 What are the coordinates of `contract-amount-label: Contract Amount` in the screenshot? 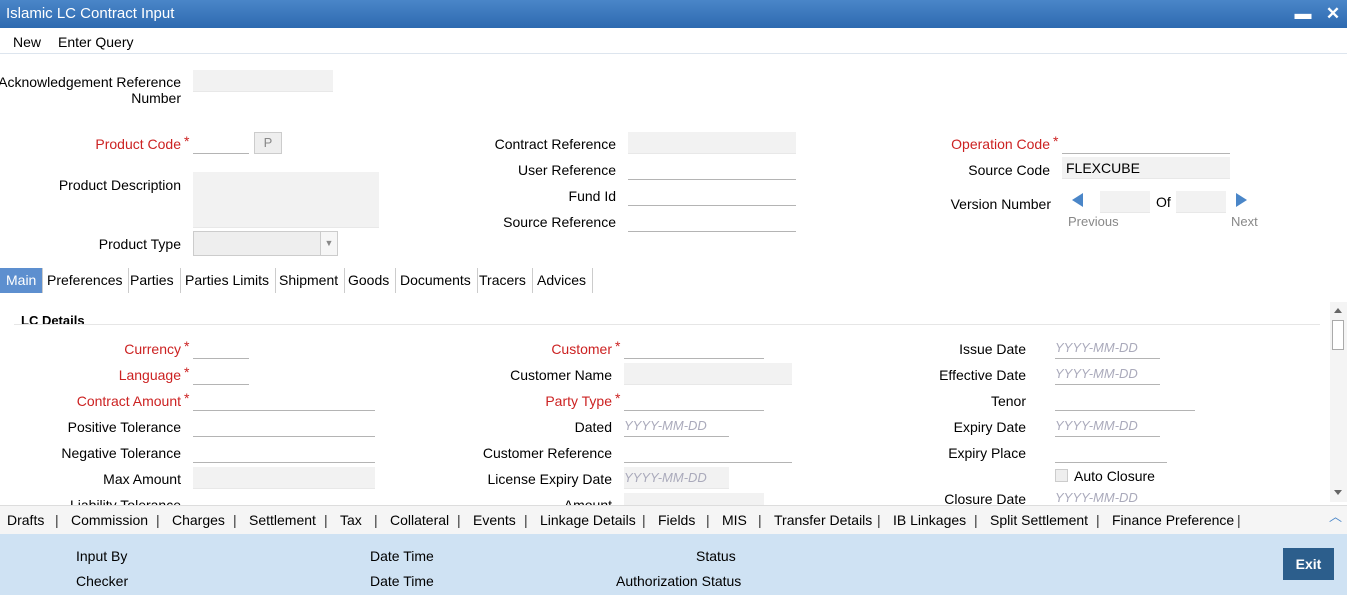 It's located at (128, 401).